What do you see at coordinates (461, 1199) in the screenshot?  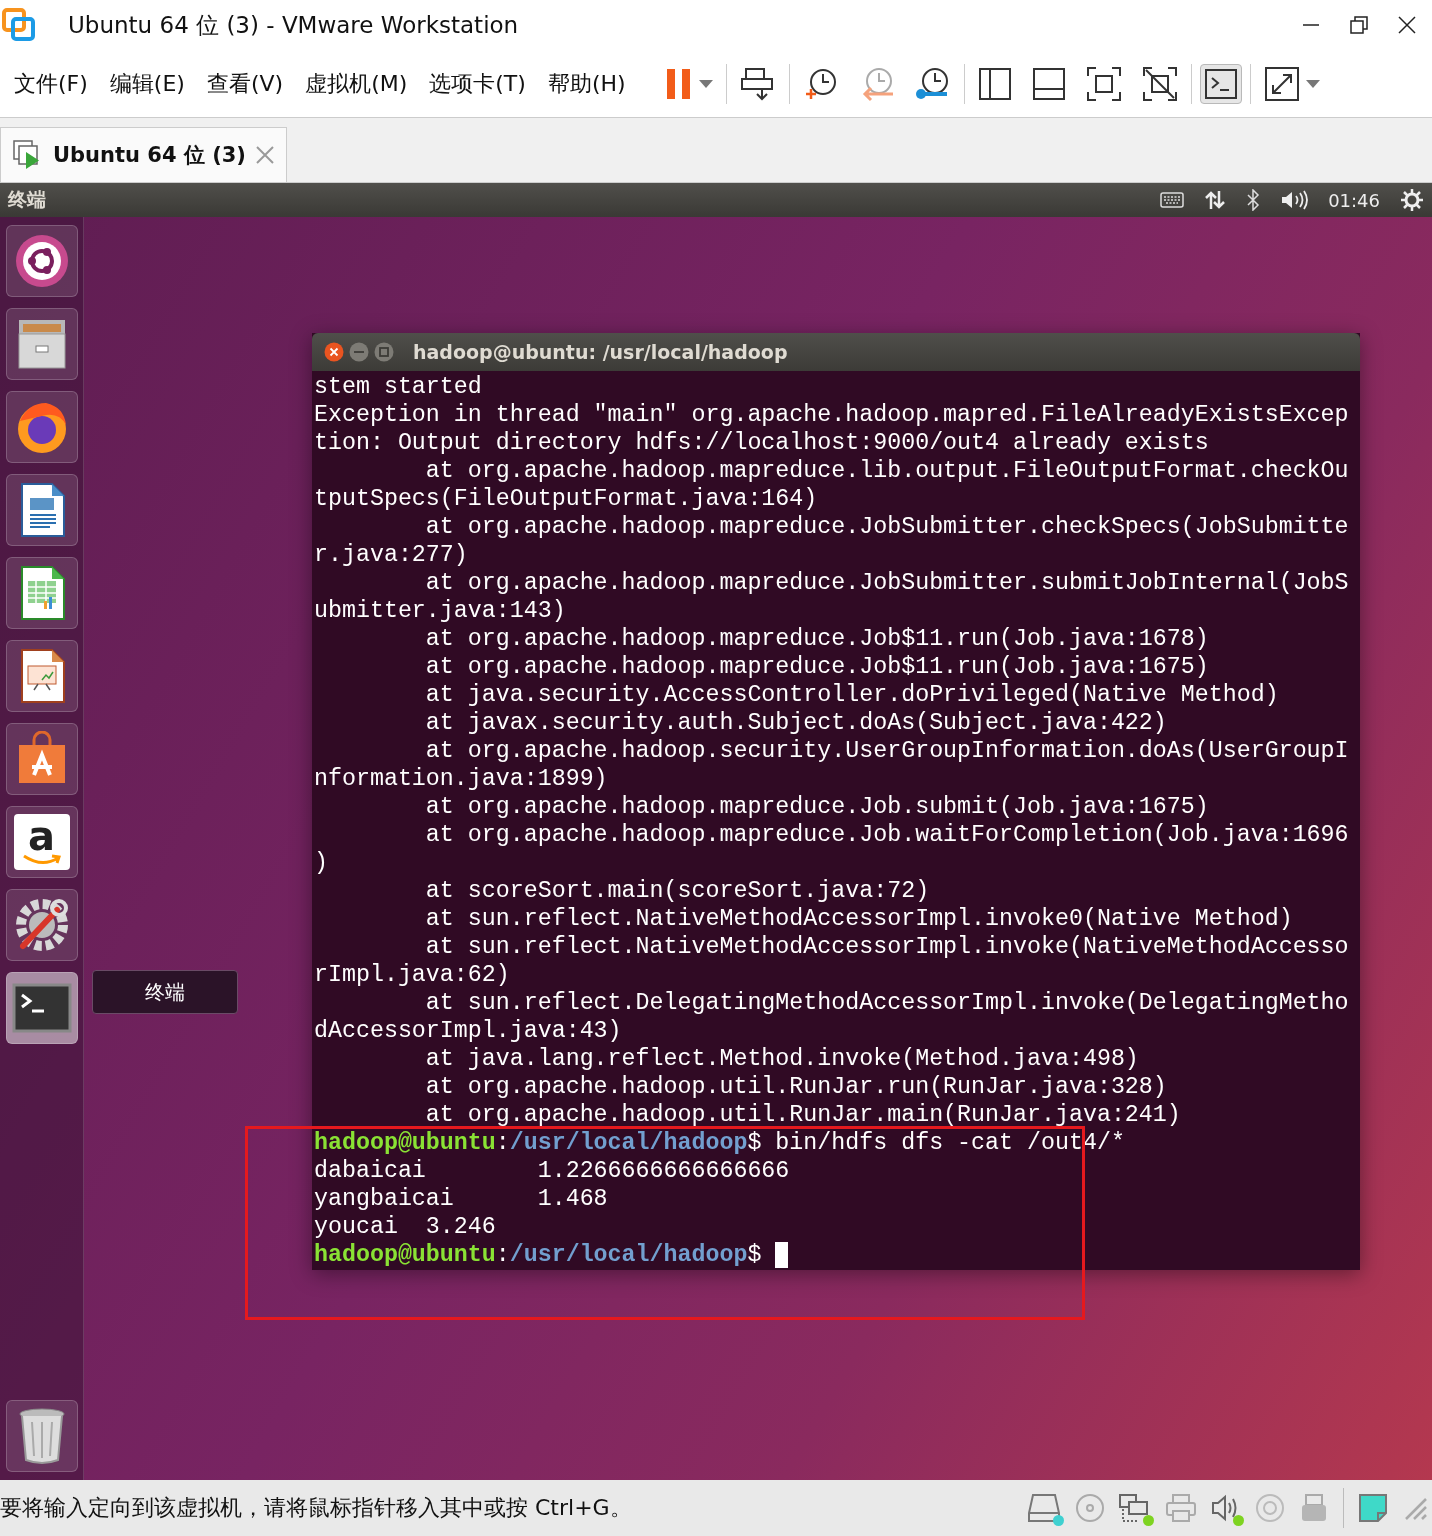 I see `terminal-line: yangbaicai 1.468` at bounding box center [461, 1199].